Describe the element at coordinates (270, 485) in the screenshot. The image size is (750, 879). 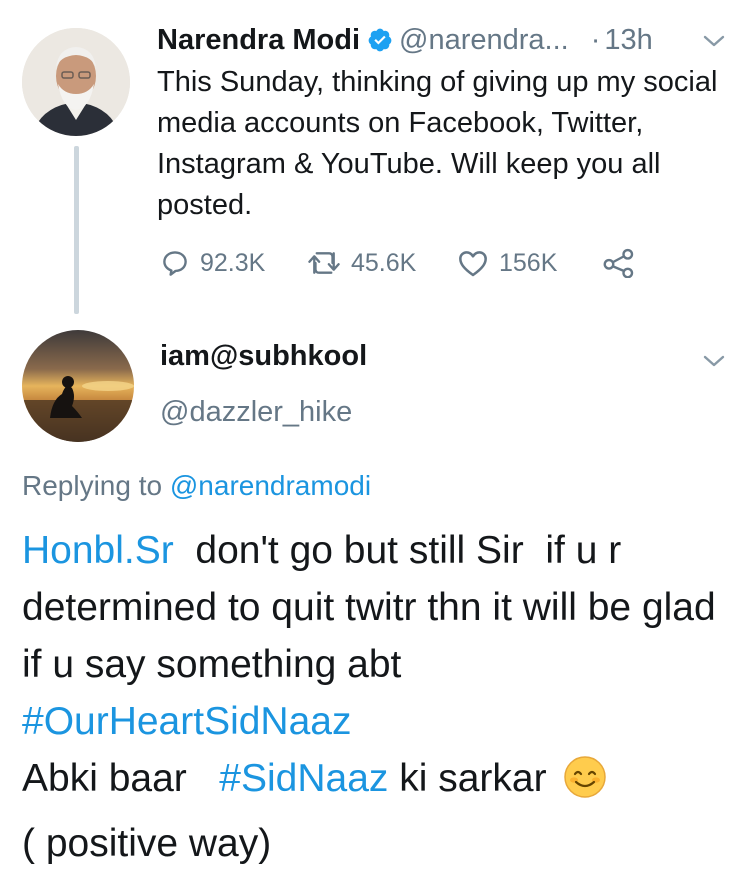
I see `replying-to-mention: @narendramodi` at that location.